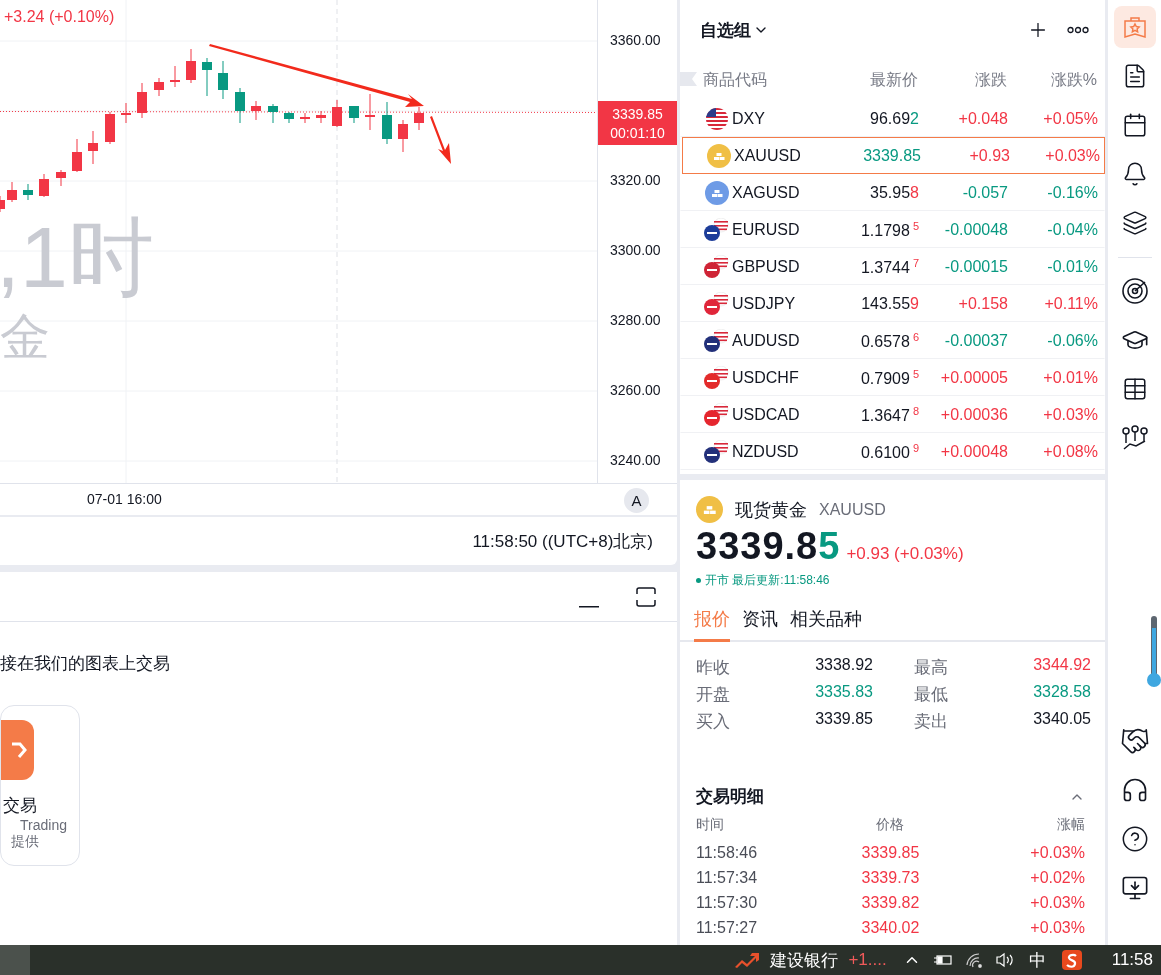  I want to click on favorites-button, so click(1134, 27).